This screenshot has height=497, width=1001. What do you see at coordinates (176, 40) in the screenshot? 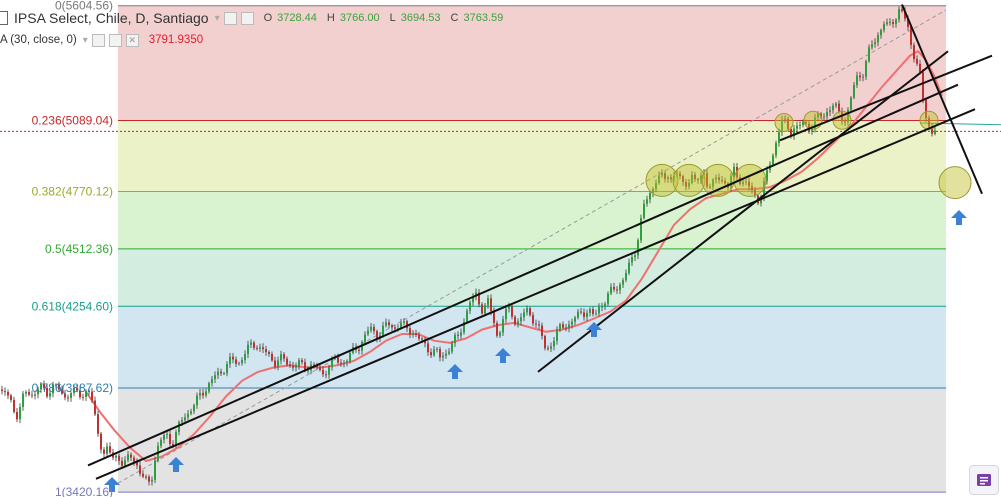
I see `indicator-value: 3791.9350` at bounding box center [176, 40].